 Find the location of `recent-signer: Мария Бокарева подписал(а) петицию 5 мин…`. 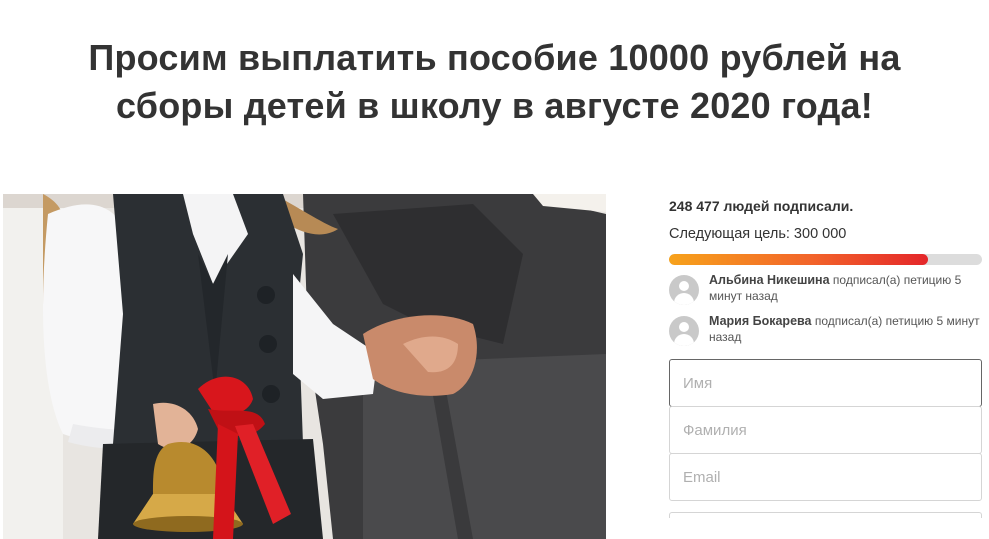

recent-signer: Мария Бокарева подписал(а) петицию 5 мин… is located at coordinates (826, 329).